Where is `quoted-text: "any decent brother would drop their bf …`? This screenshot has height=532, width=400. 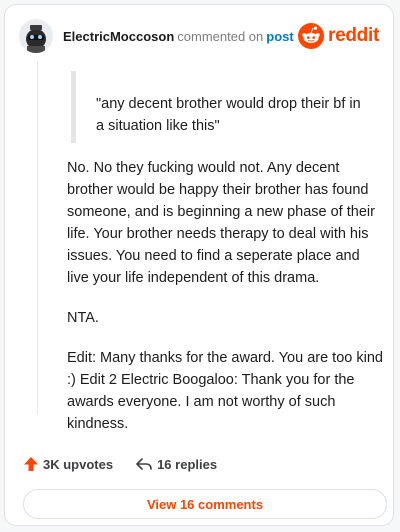
quoted-text: "any decent brother would drop their bf … is located at coordinates (221, 107).